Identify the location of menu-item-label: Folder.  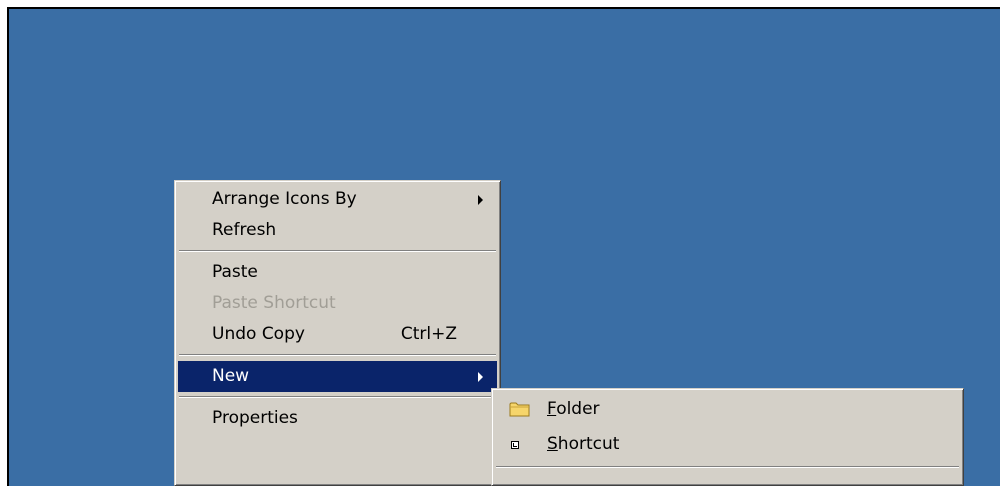
(573, 409).